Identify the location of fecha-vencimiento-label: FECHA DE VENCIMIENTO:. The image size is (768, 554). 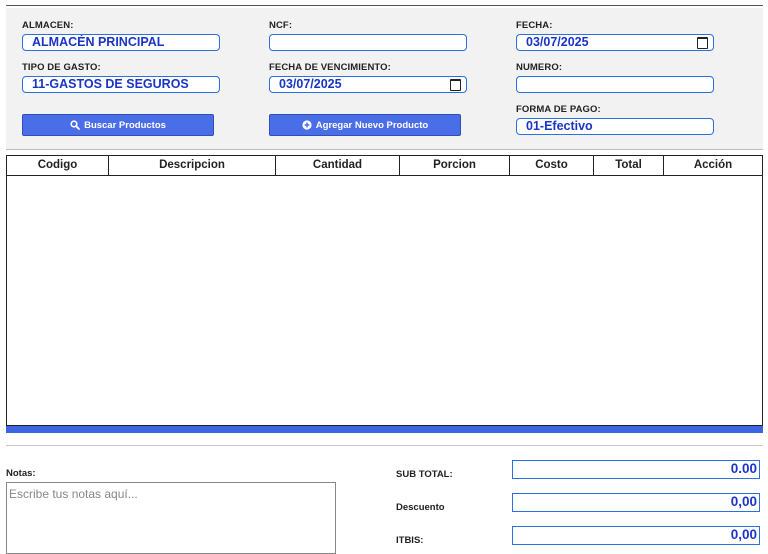
(330, 67).